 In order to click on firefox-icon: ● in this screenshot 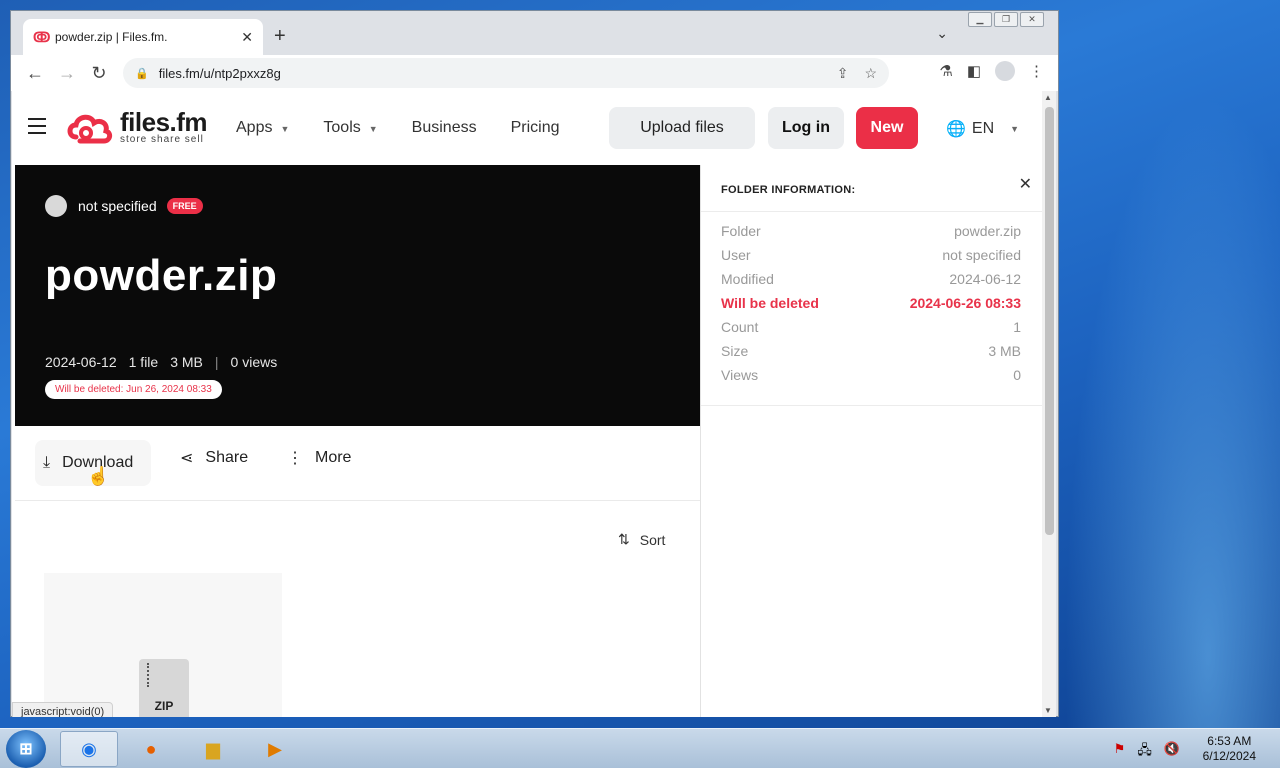, I will do `click(151, 748)`.